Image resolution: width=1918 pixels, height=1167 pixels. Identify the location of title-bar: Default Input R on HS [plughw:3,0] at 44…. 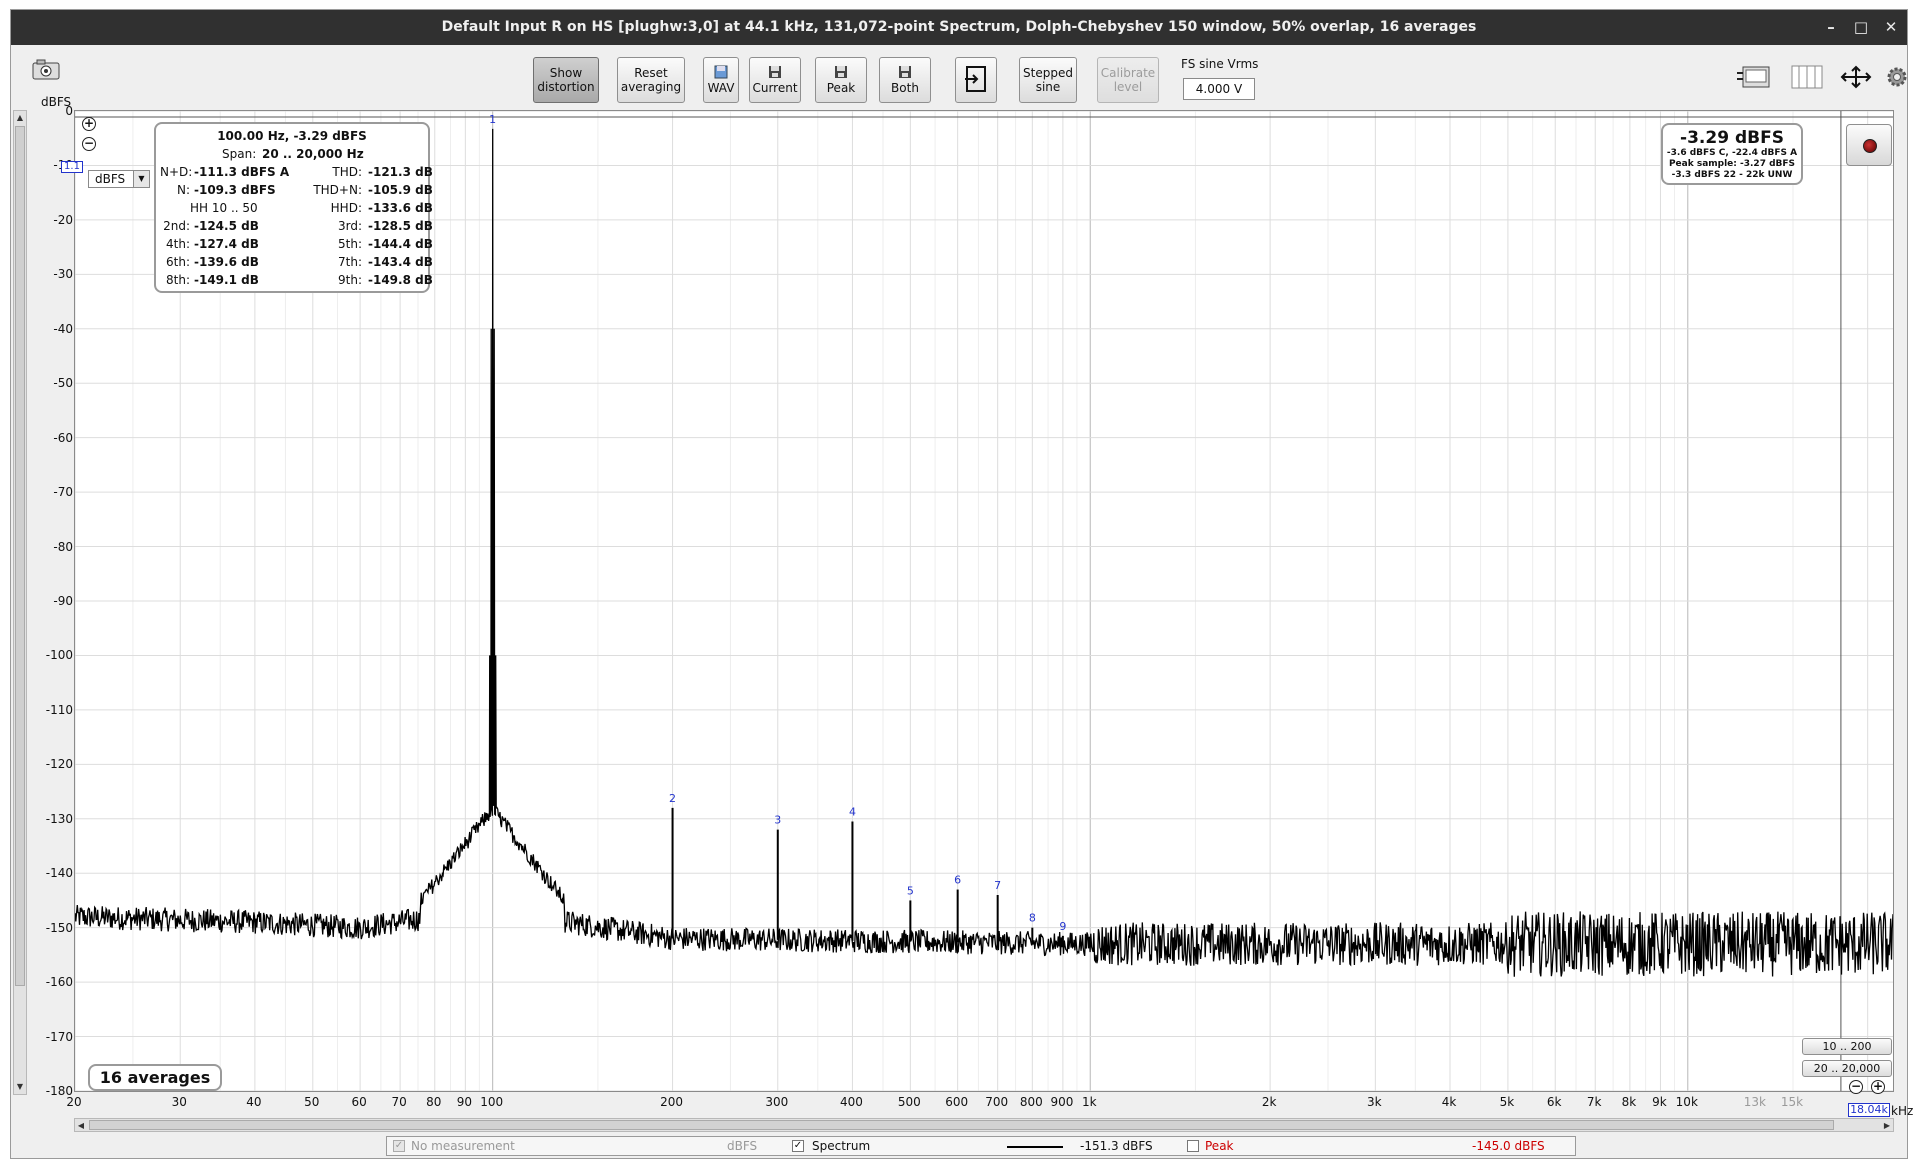
(959, 27).